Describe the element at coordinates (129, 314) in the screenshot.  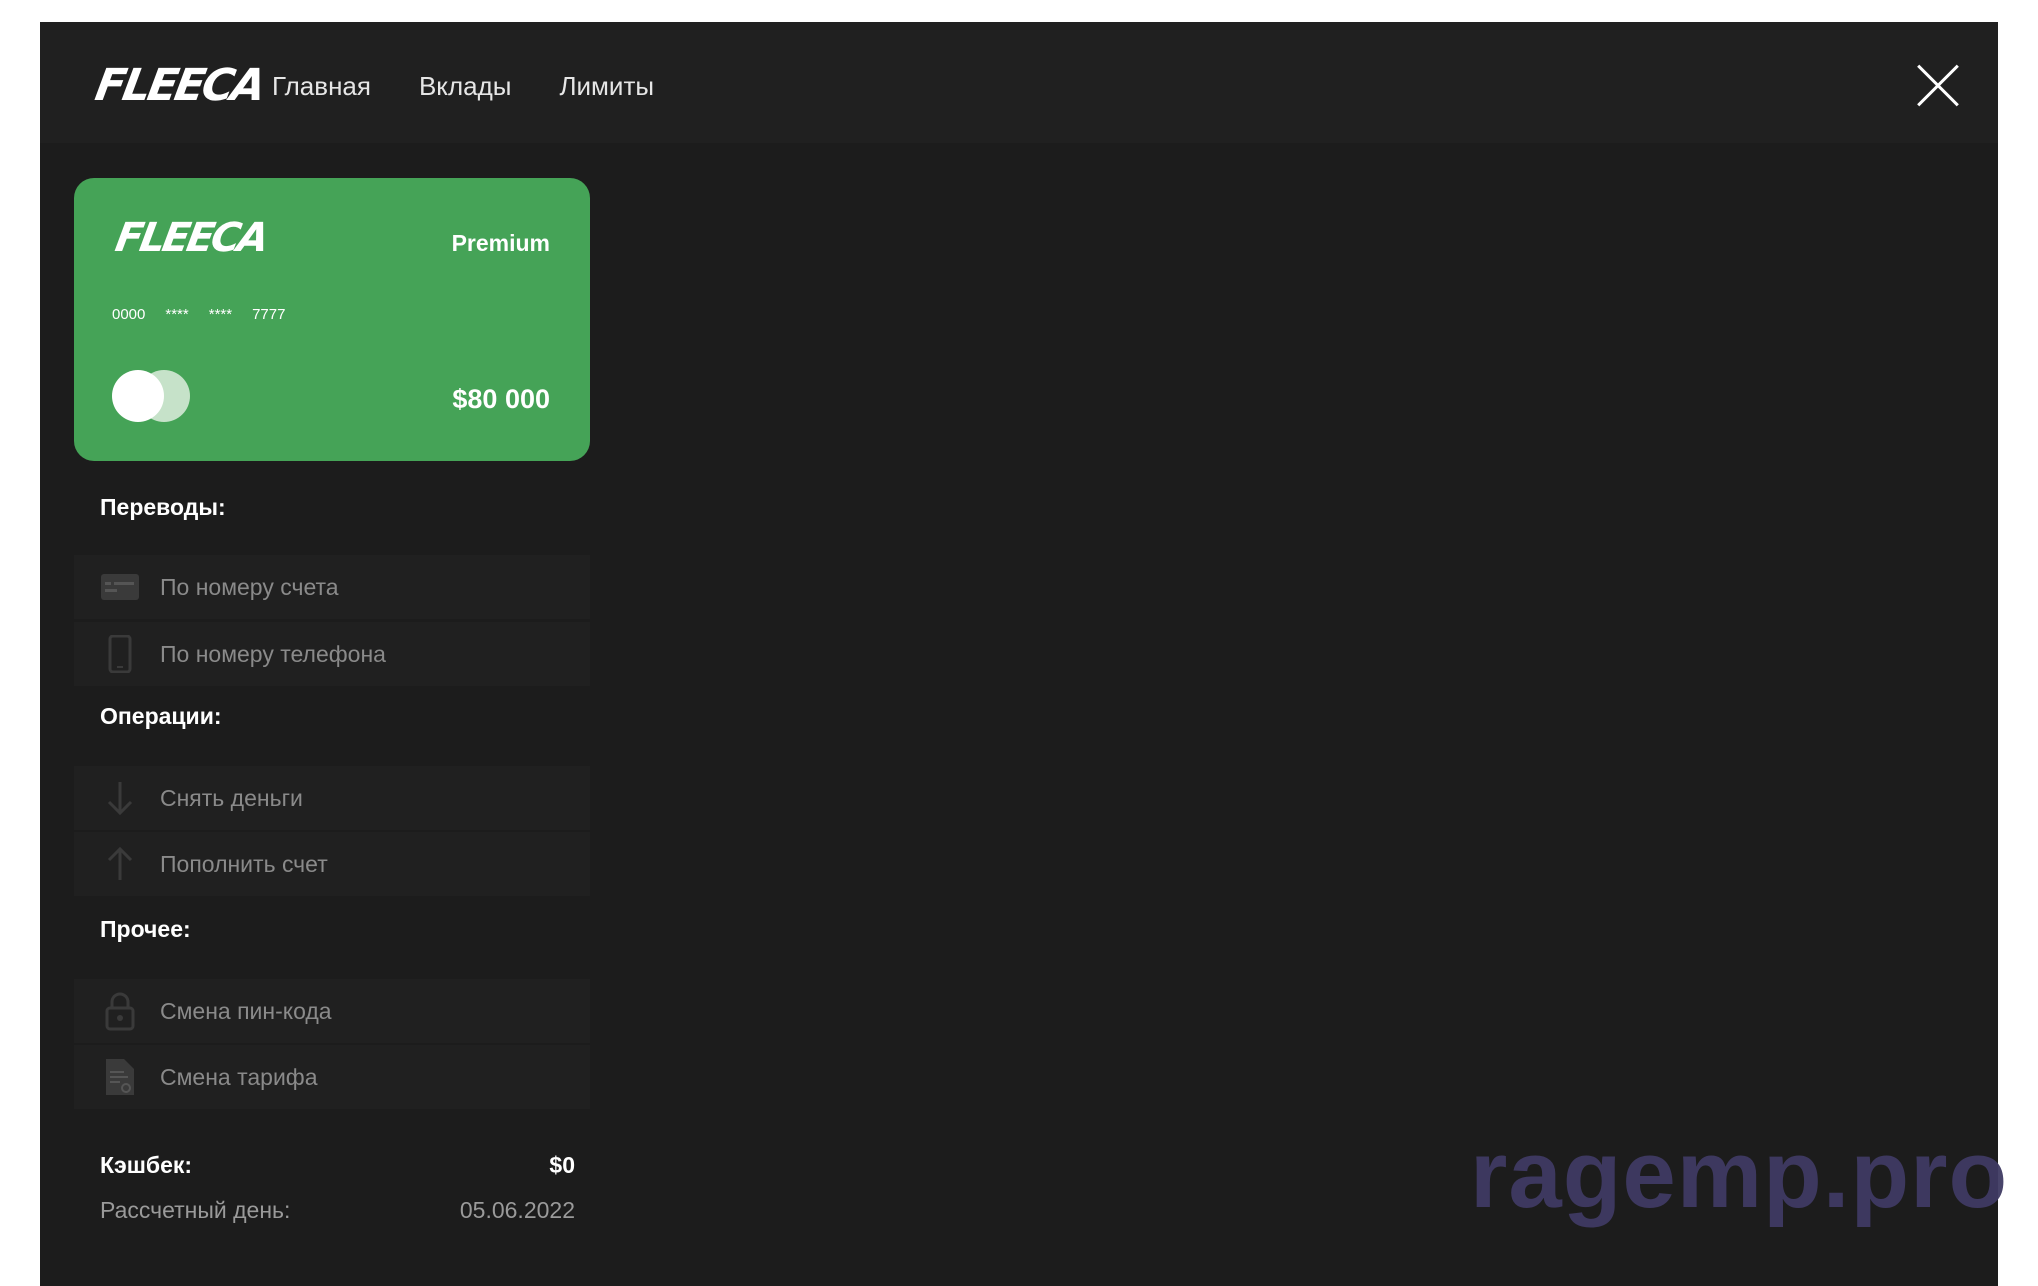
I see `card-number-group: 0000` at that location.